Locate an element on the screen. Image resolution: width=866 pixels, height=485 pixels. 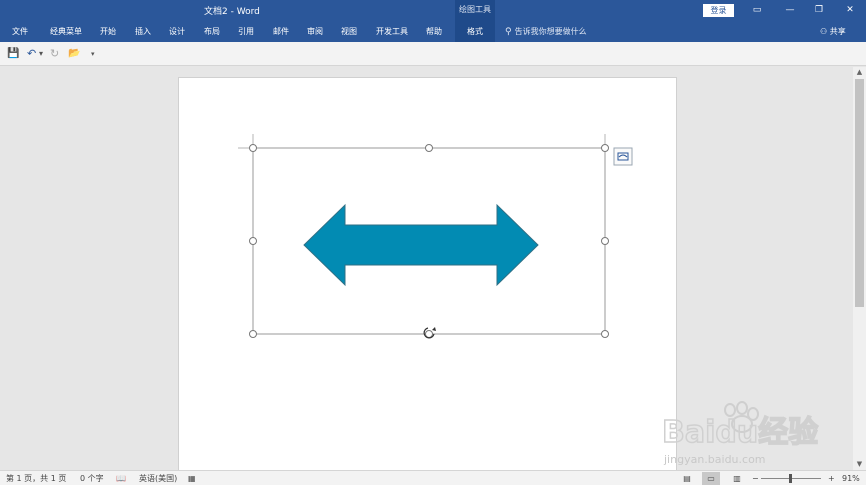
zoom-out-button: − is located at coordinates (755, 478).